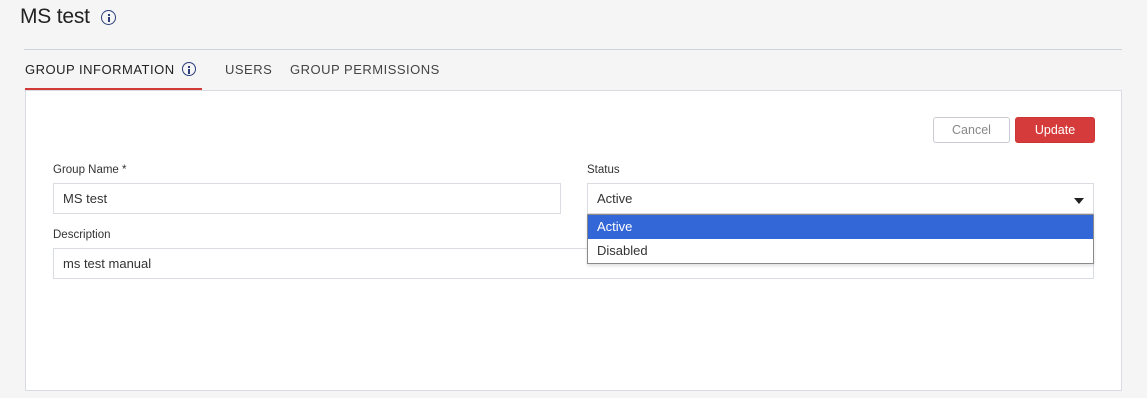 Image resolution: width=1147 pixels, height=398 pixels. What do you see at coordinates (100, 69) in the screenshot?
I see `tab-label: GROUP INFORMATION` at bounding box center [100, 69].